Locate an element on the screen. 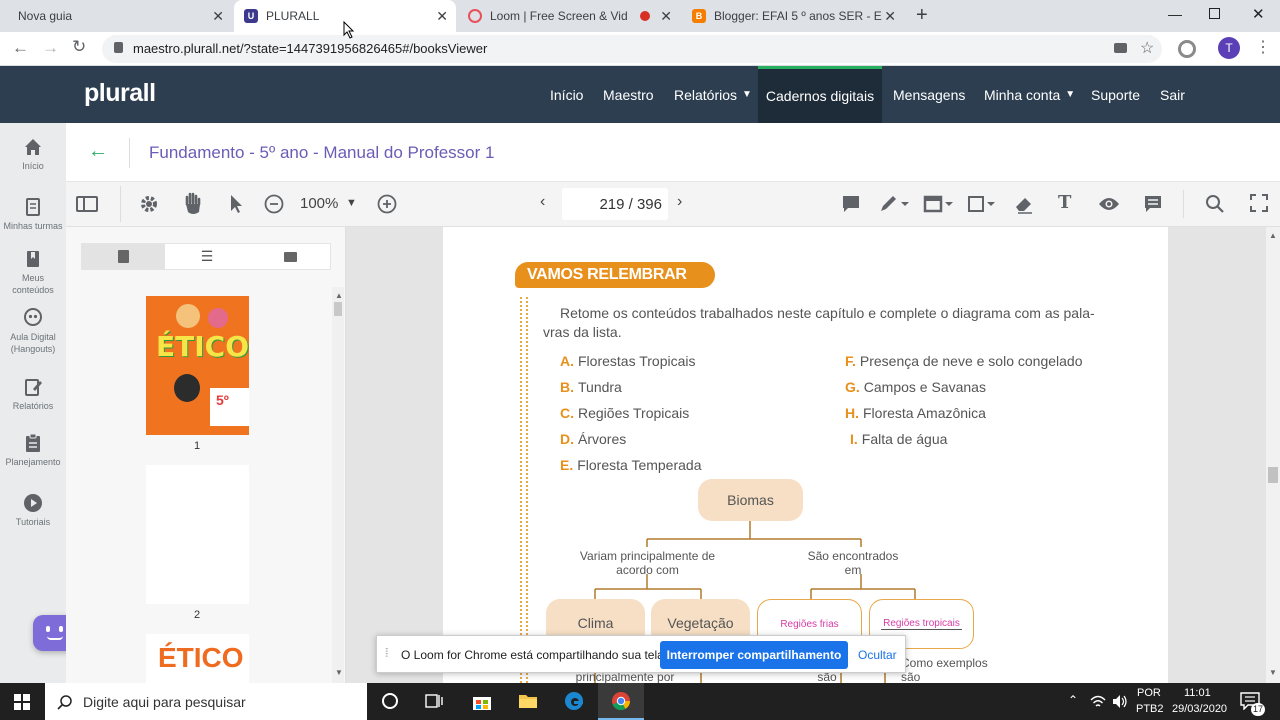 Image resolution: width=1280 pixels, height=720 pixels. sidebar-item-minhas-turmas: Minhas turmas is located at coordinates (33, 214).